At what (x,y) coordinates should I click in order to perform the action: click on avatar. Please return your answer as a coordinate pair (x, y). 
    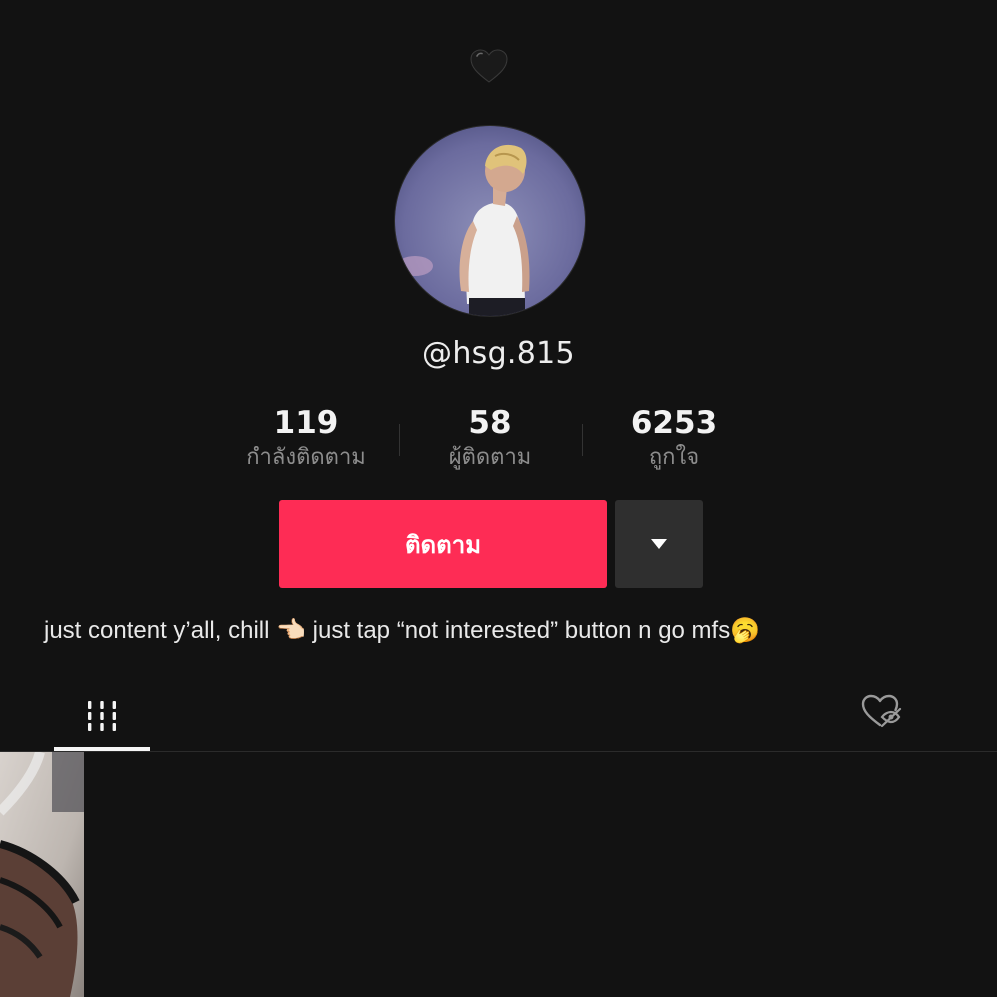
    Looking at the image, I should click on (490, 221).